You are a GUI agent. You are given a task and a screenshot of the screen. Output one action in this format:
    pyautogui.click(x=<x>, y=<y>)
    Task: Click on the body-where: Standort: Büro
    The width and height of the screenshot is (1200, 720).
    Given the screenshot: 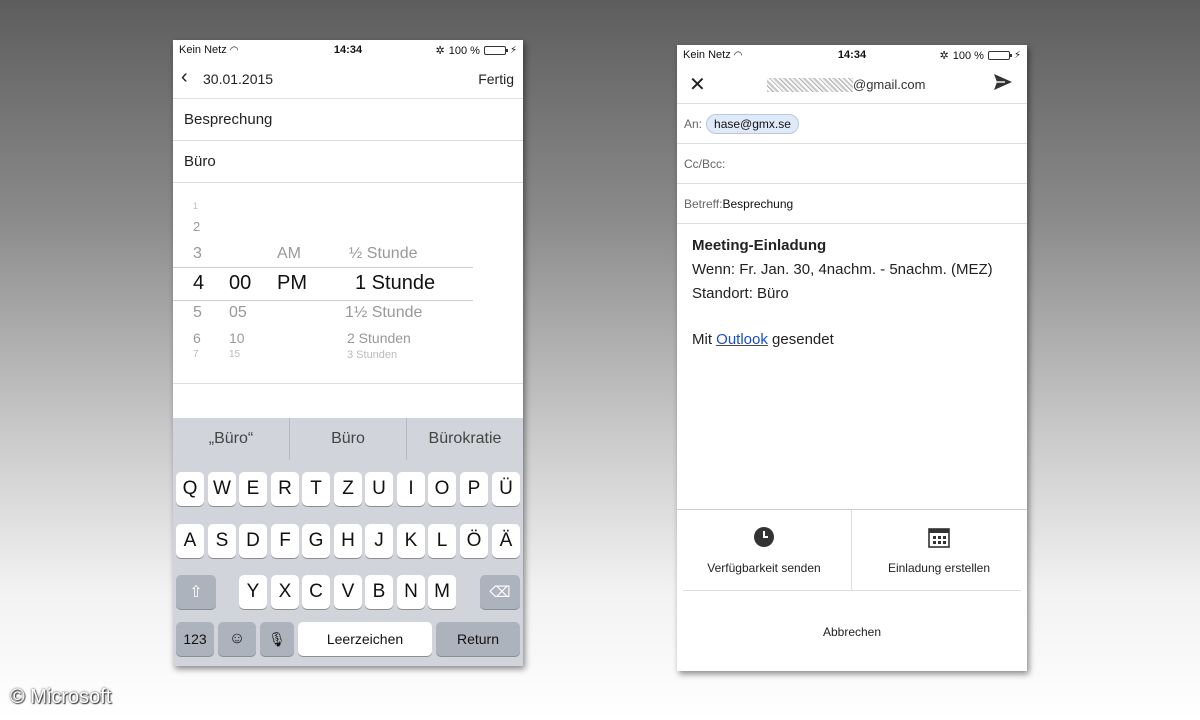 What is the action you would take?
    pyautogui.click(x=740, y=293)
    